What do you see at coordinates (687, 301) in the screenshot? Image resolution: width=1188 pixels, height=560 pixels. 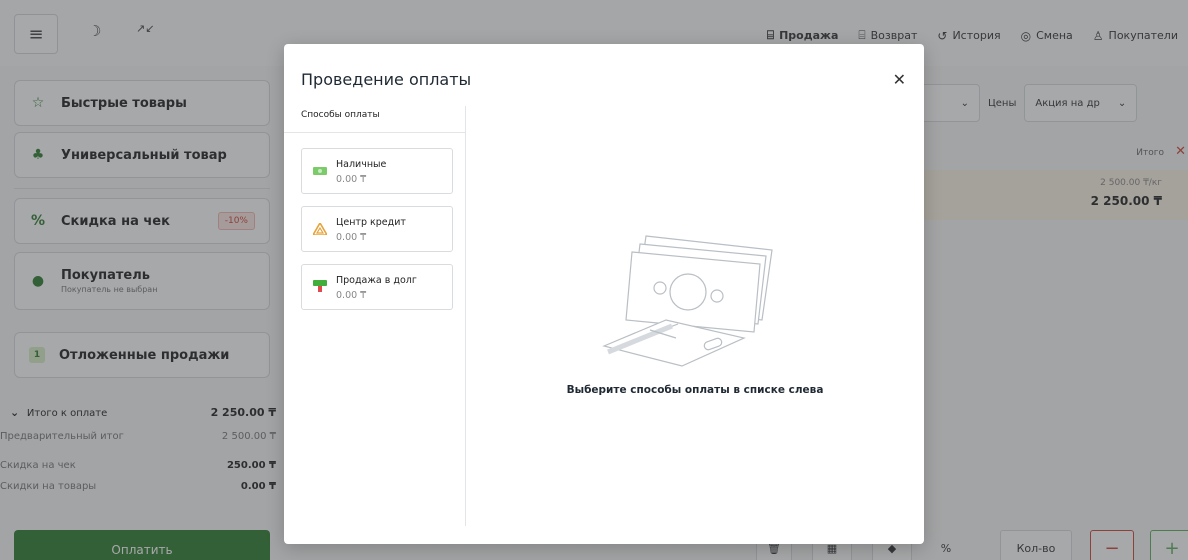 I see `money-card-illustration-icon` at bounding box center [687, 301].